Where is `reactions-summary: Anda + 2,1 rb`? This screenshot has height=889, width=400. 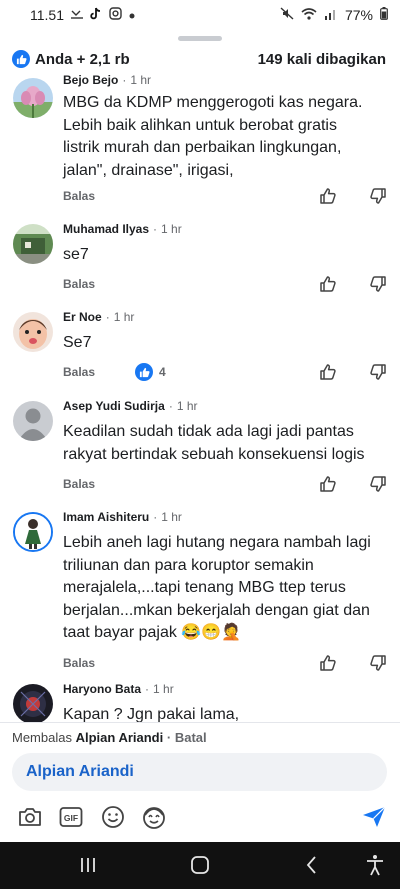
reactions-summary: Anda + 2,1 rb is located at coordinates (71, 59).